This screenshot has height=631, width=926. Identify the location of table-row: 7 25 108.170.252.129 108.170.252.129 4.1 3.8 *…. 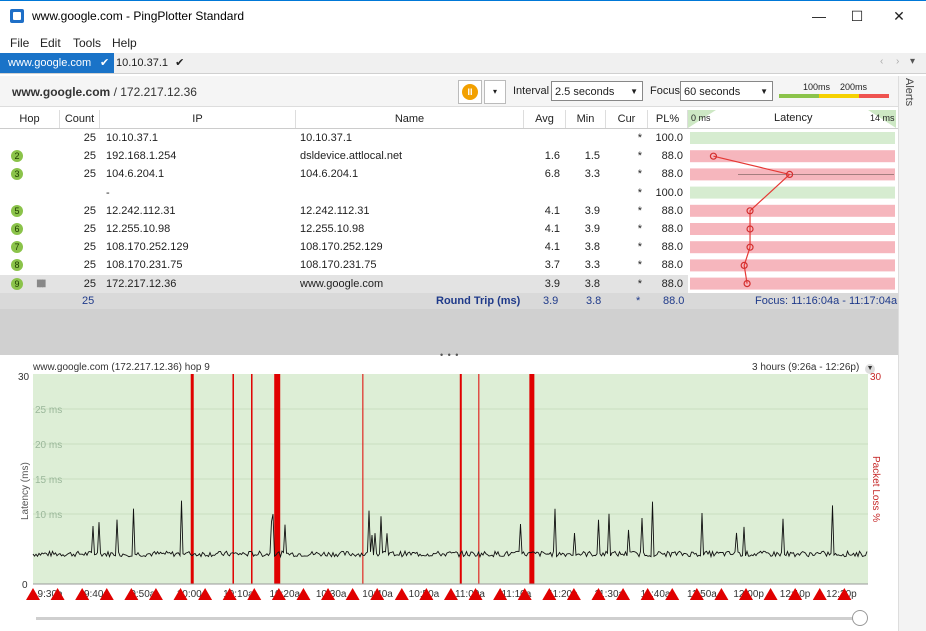
(344, 247).